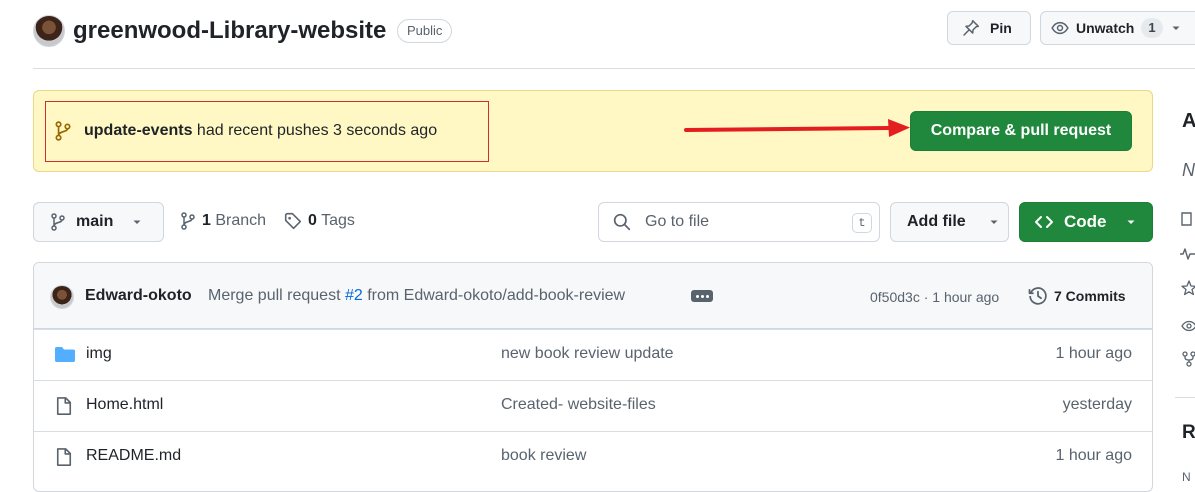 The height and width of the screenshot is (492, 1195). I want to click on branch-count: 1, so click(206, 220).